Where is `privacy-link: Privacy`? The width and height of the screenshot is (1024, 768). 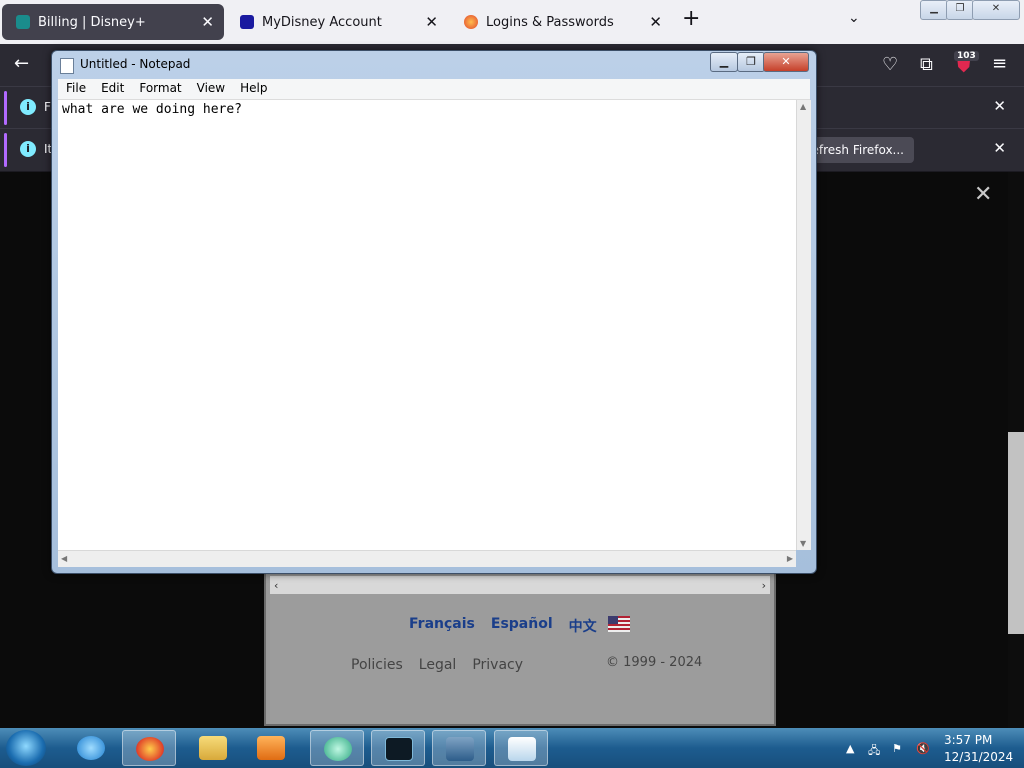
privacy-link: Privacy is located at coordinates (497, 665).